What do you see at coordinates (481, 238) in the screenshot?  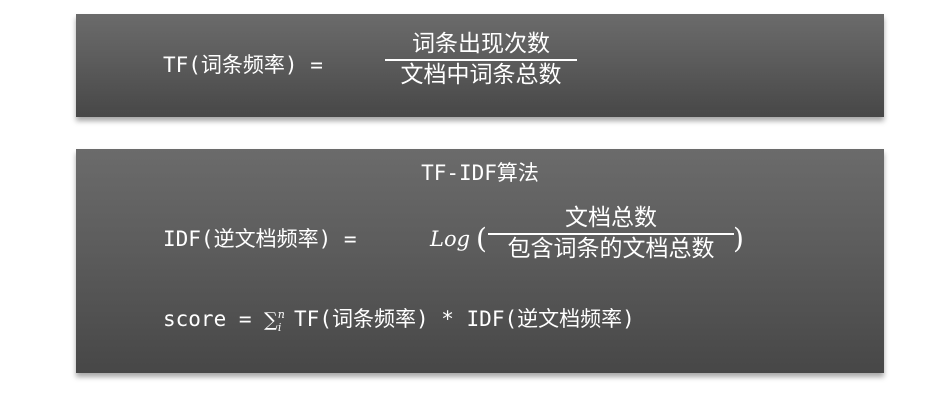 I see `idf-open-paren: (` at bounding box center [481, 238].